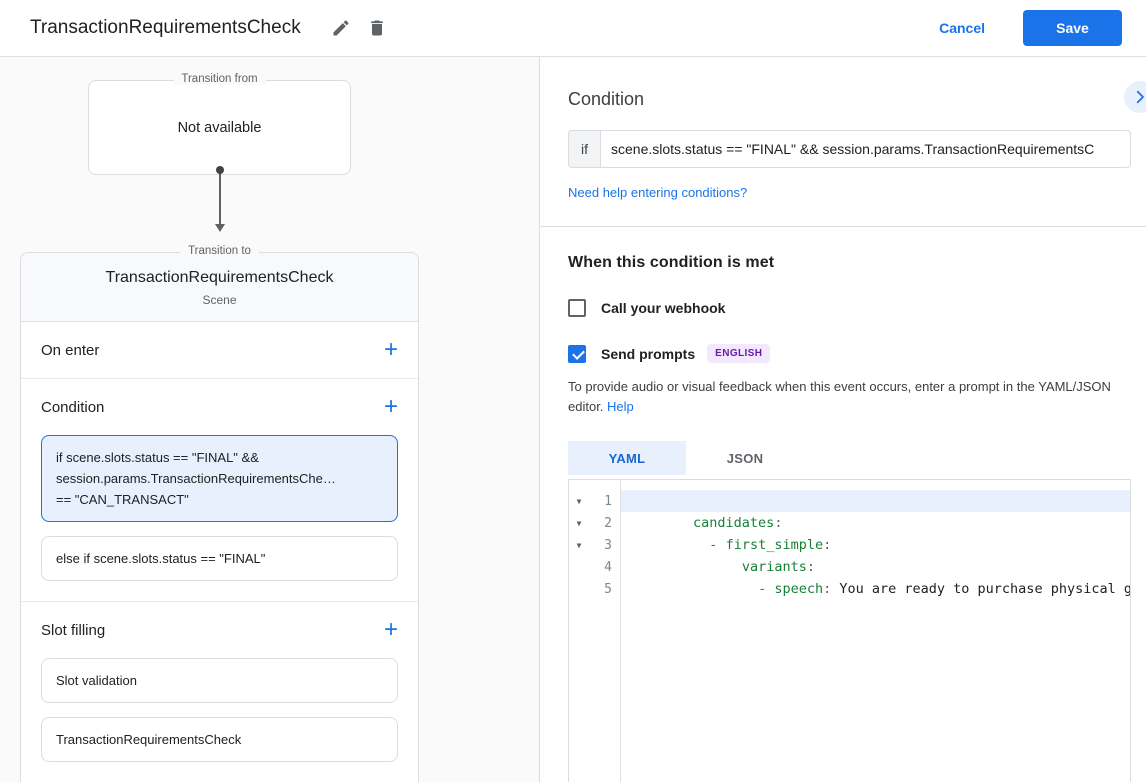  I want to click on transition-from-value: Not available, so click(219, 127).